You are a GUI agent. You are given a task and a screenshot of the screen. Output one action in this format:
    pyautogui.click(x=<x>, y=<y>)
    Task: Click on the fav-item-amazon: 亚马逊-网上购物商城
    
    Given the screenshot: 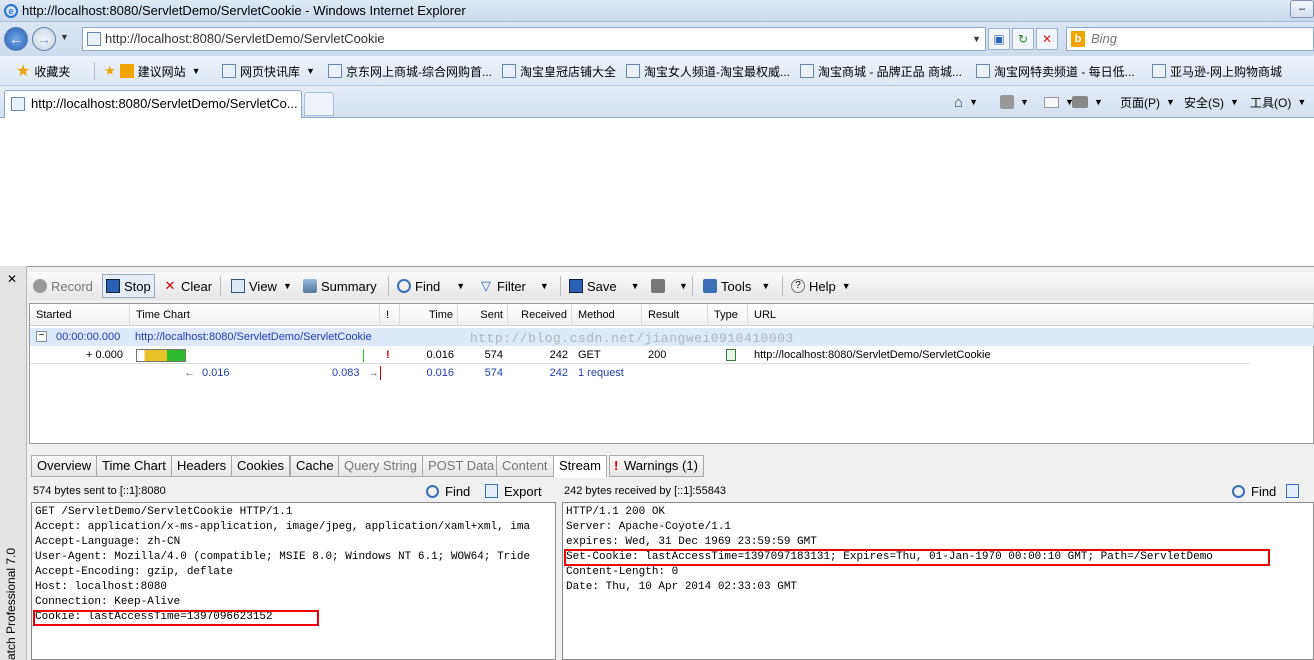 What is the action you would take?
    pyautogui.click(x=1217, y=71)
    